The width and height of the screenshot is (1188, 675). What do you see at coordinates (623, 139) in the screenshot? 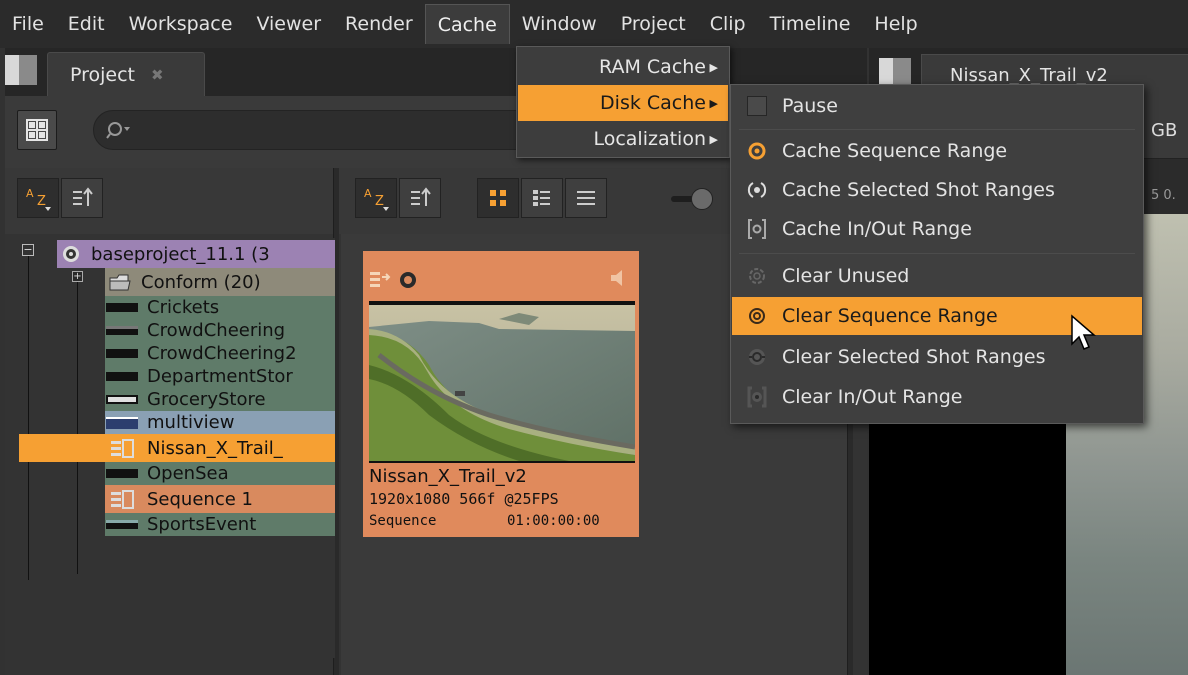
I see `menu-item-localization: Localization ▶` at bounding box center [623, 139].